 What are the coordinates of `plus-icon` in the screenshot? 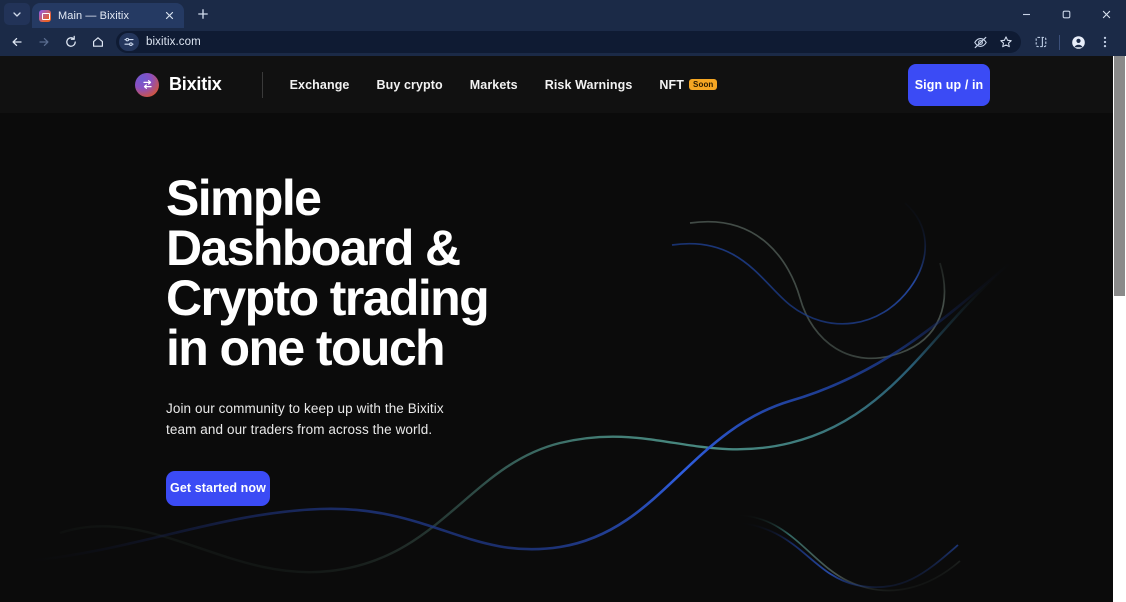 It's located at (203, 14).